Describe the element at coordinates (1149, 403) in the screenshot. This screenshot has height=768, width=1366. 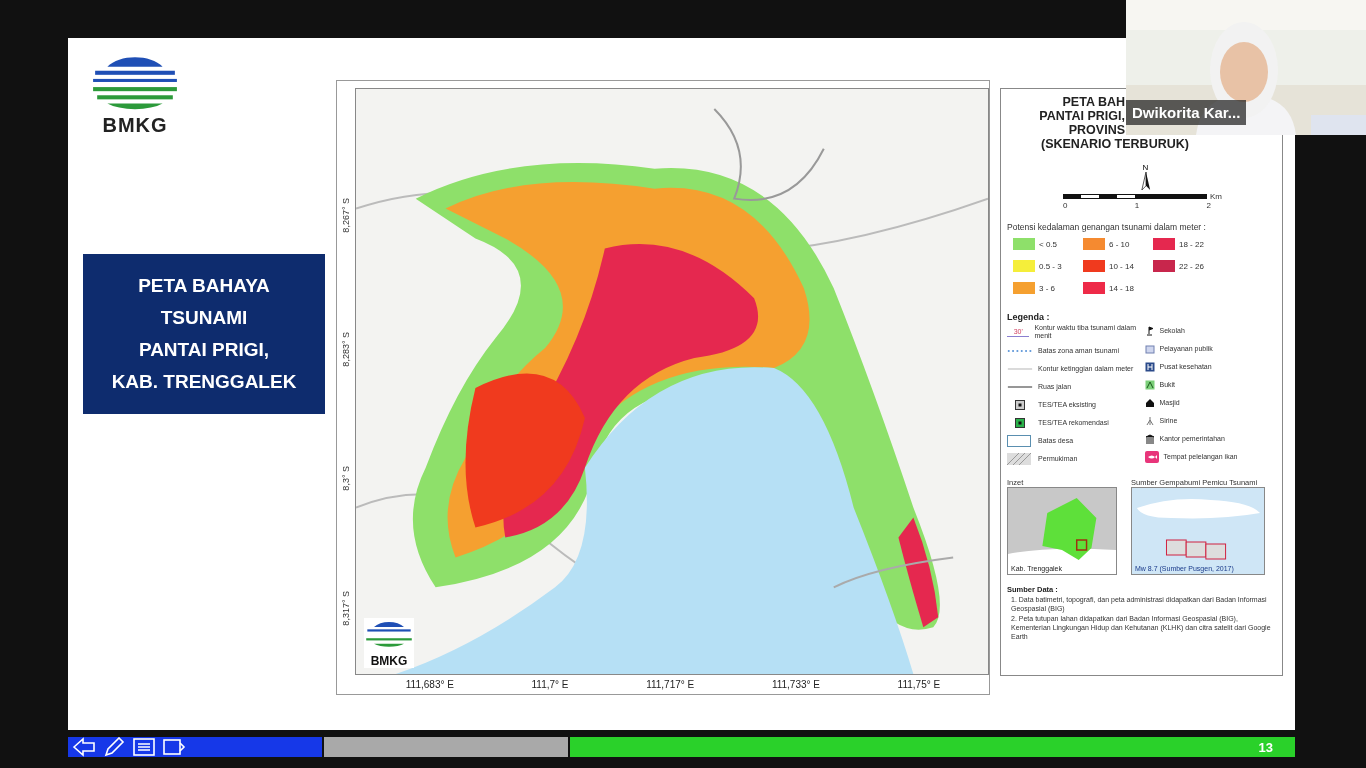
I see `mosque-icon` at that location.